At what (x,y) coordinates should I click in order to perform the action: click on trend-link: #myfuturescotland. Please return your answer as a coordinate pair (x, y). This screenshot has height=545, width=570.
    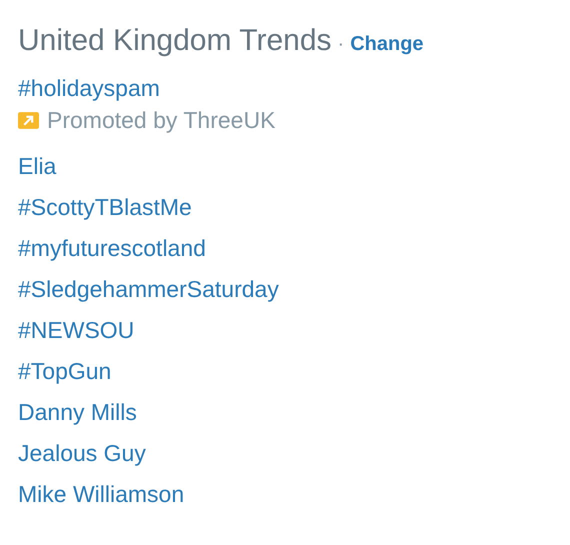
    Looking at the image, I should click on (112, 248).